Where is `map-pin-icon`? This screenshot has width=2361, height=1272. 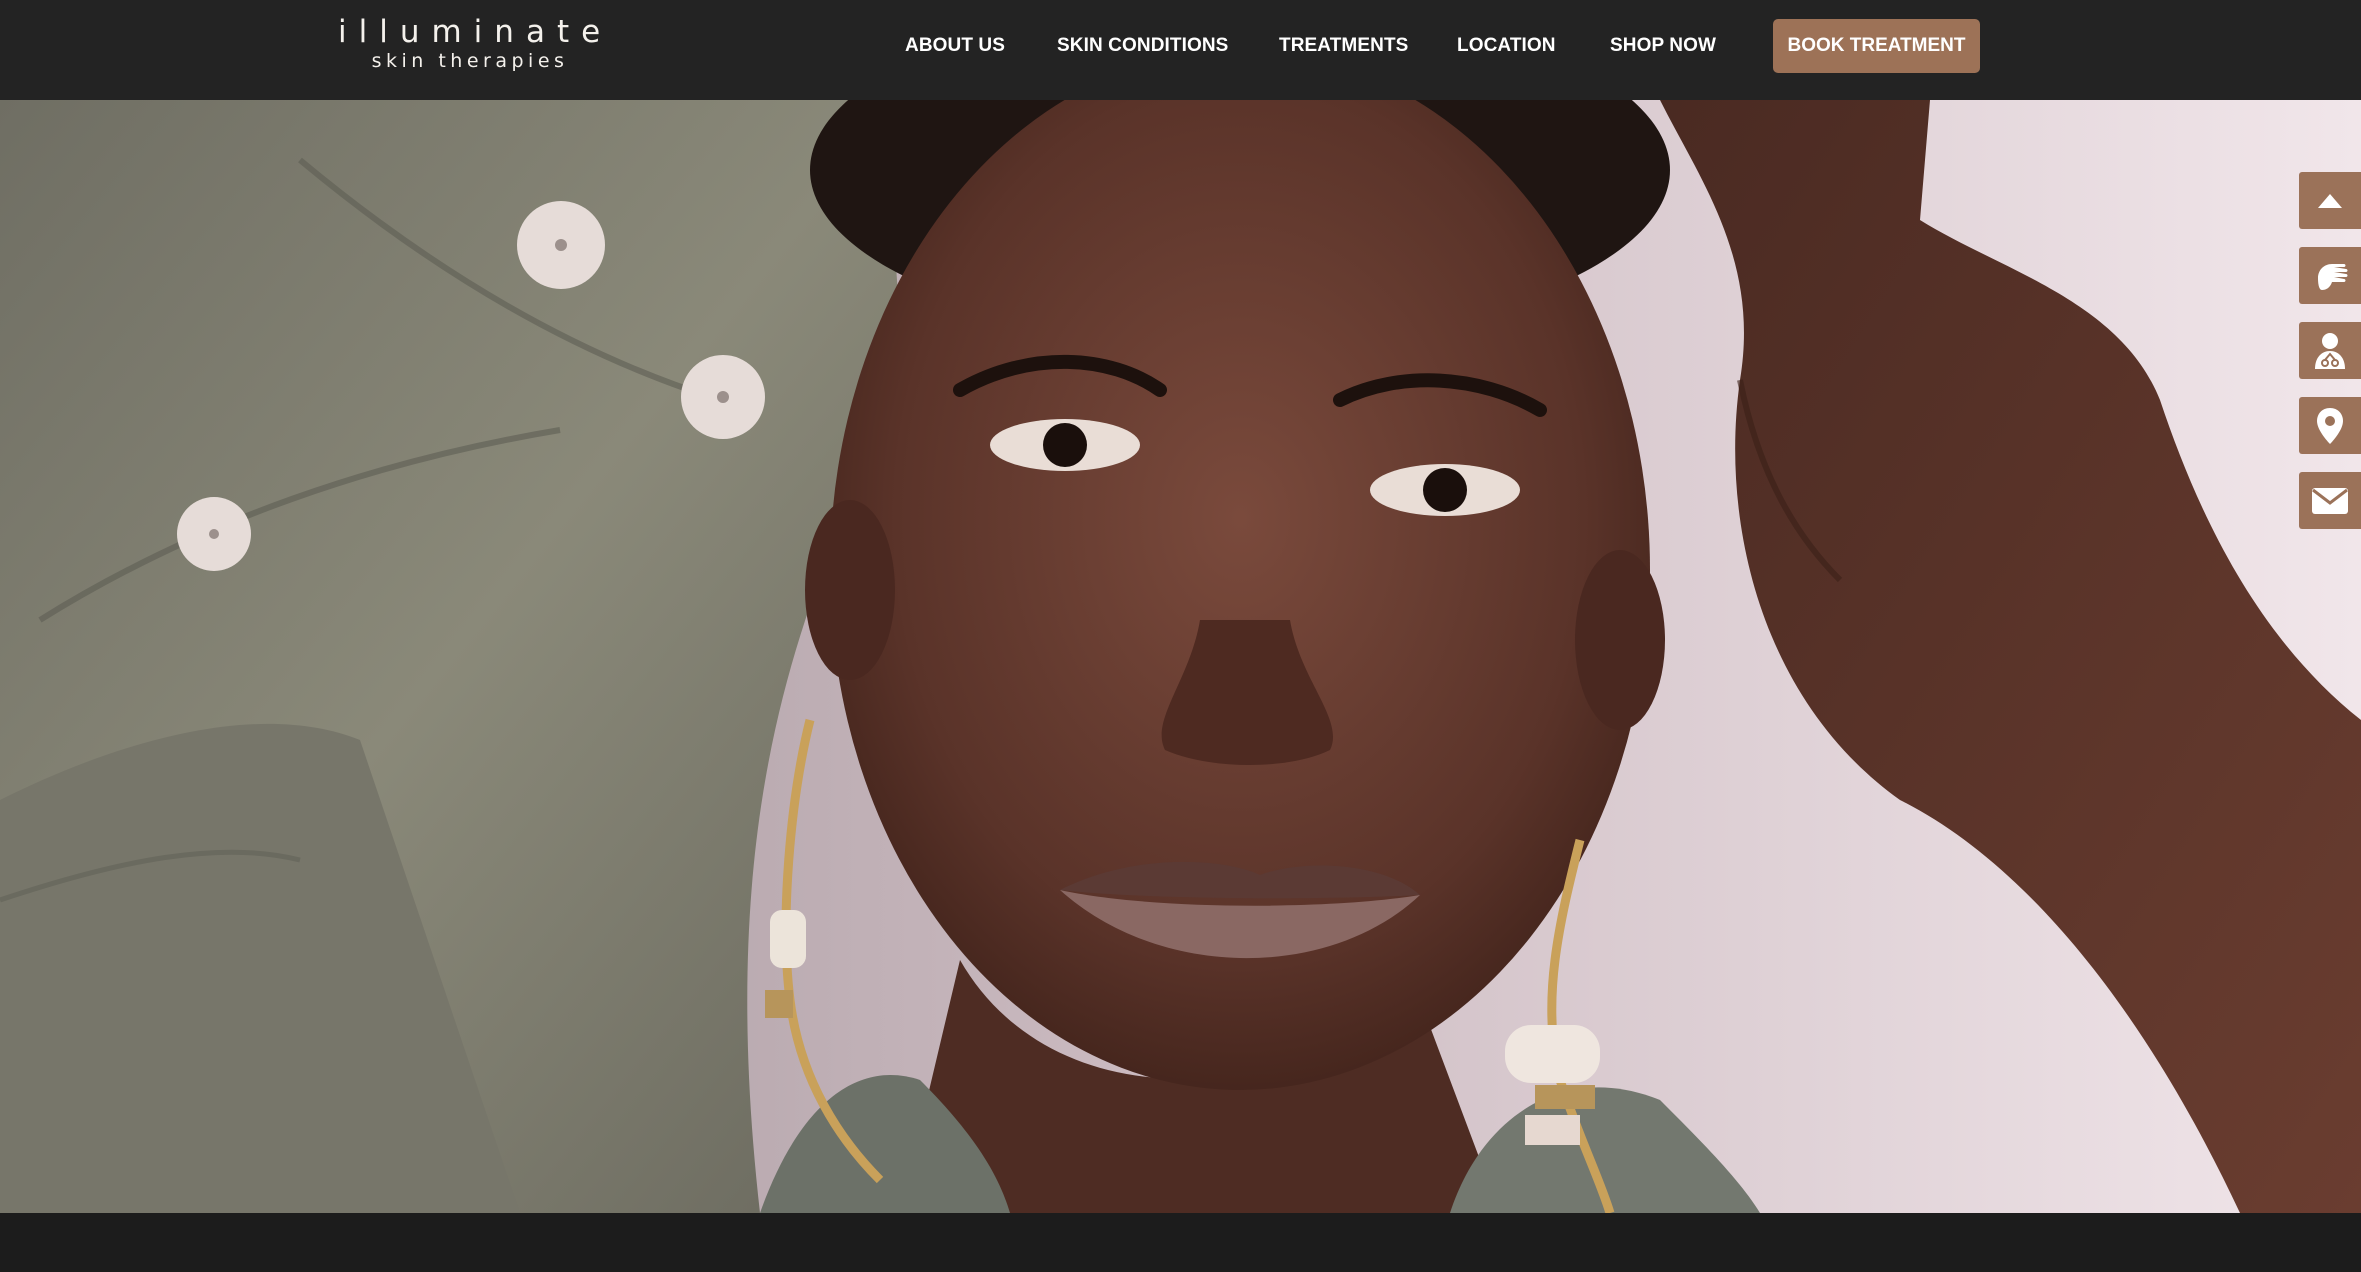
map-pin-icon is located at coordinates (2330, 425).